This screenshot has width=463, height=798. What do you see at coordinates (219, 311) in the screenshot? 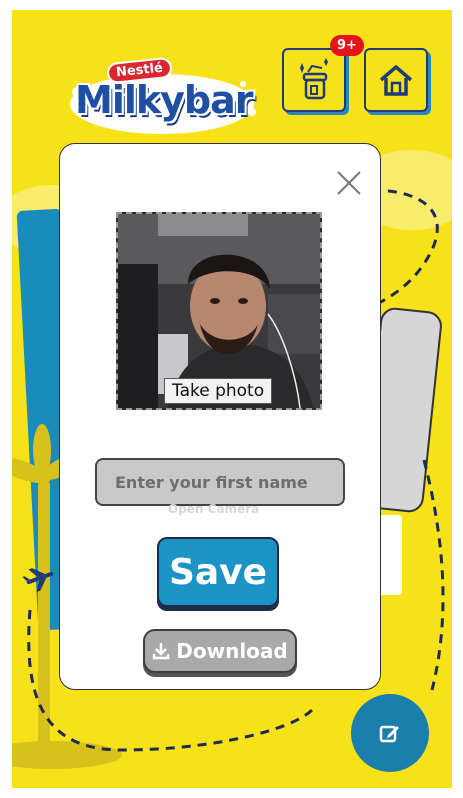
I see `camera-preview: Take photo` at bounding box center [219, 311].